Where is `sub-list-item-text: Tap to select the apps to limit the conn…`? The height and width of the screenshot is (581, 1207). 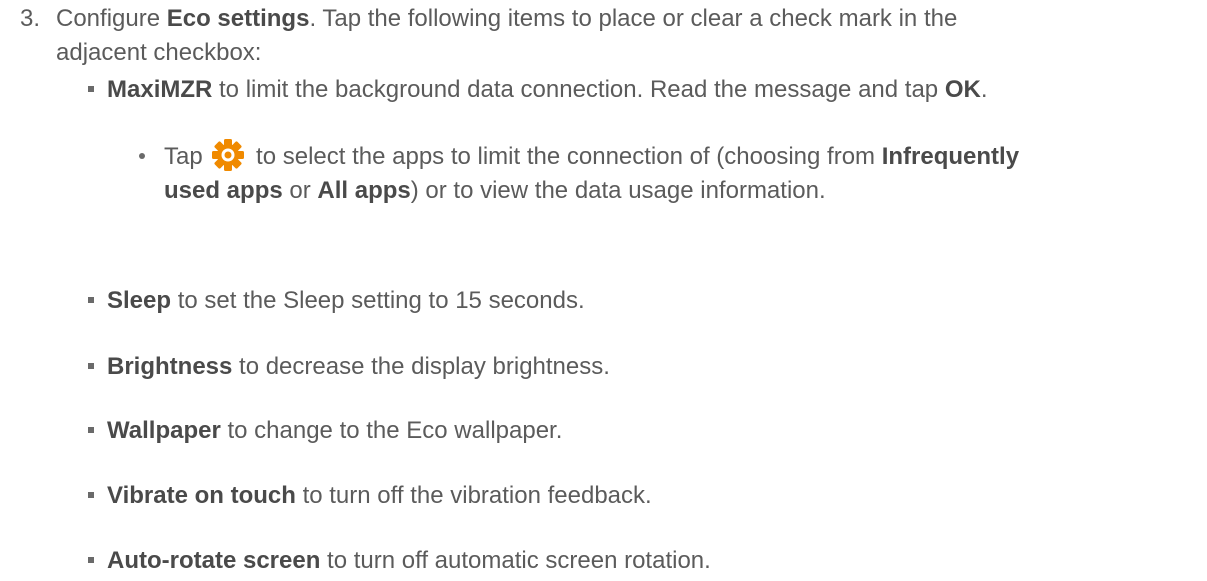 sub-list-item-text: Tap to select the apps to limit the conn… is located at coordinates (684, 173).